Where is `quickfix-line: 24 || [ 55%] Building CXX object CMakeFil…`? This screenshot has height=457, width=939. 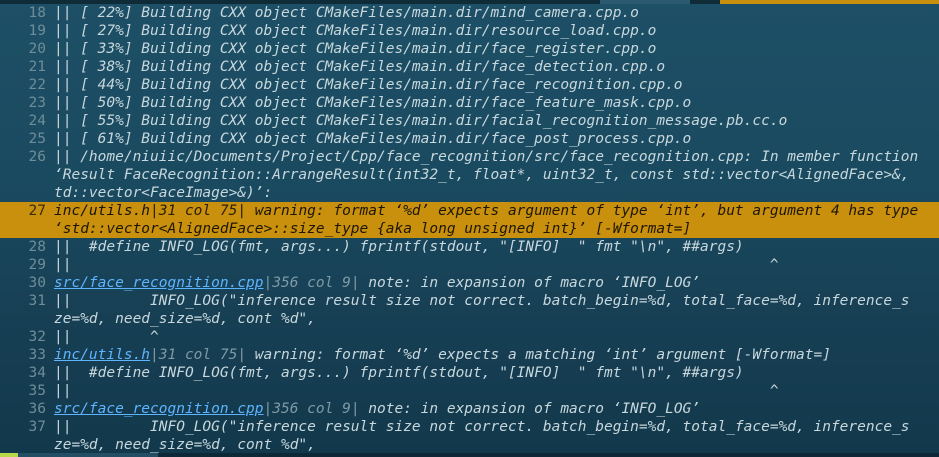 quickfix-line: 24 || [ 55%] Building CXX object CMakeFil… is located at coordinates (469, 121).